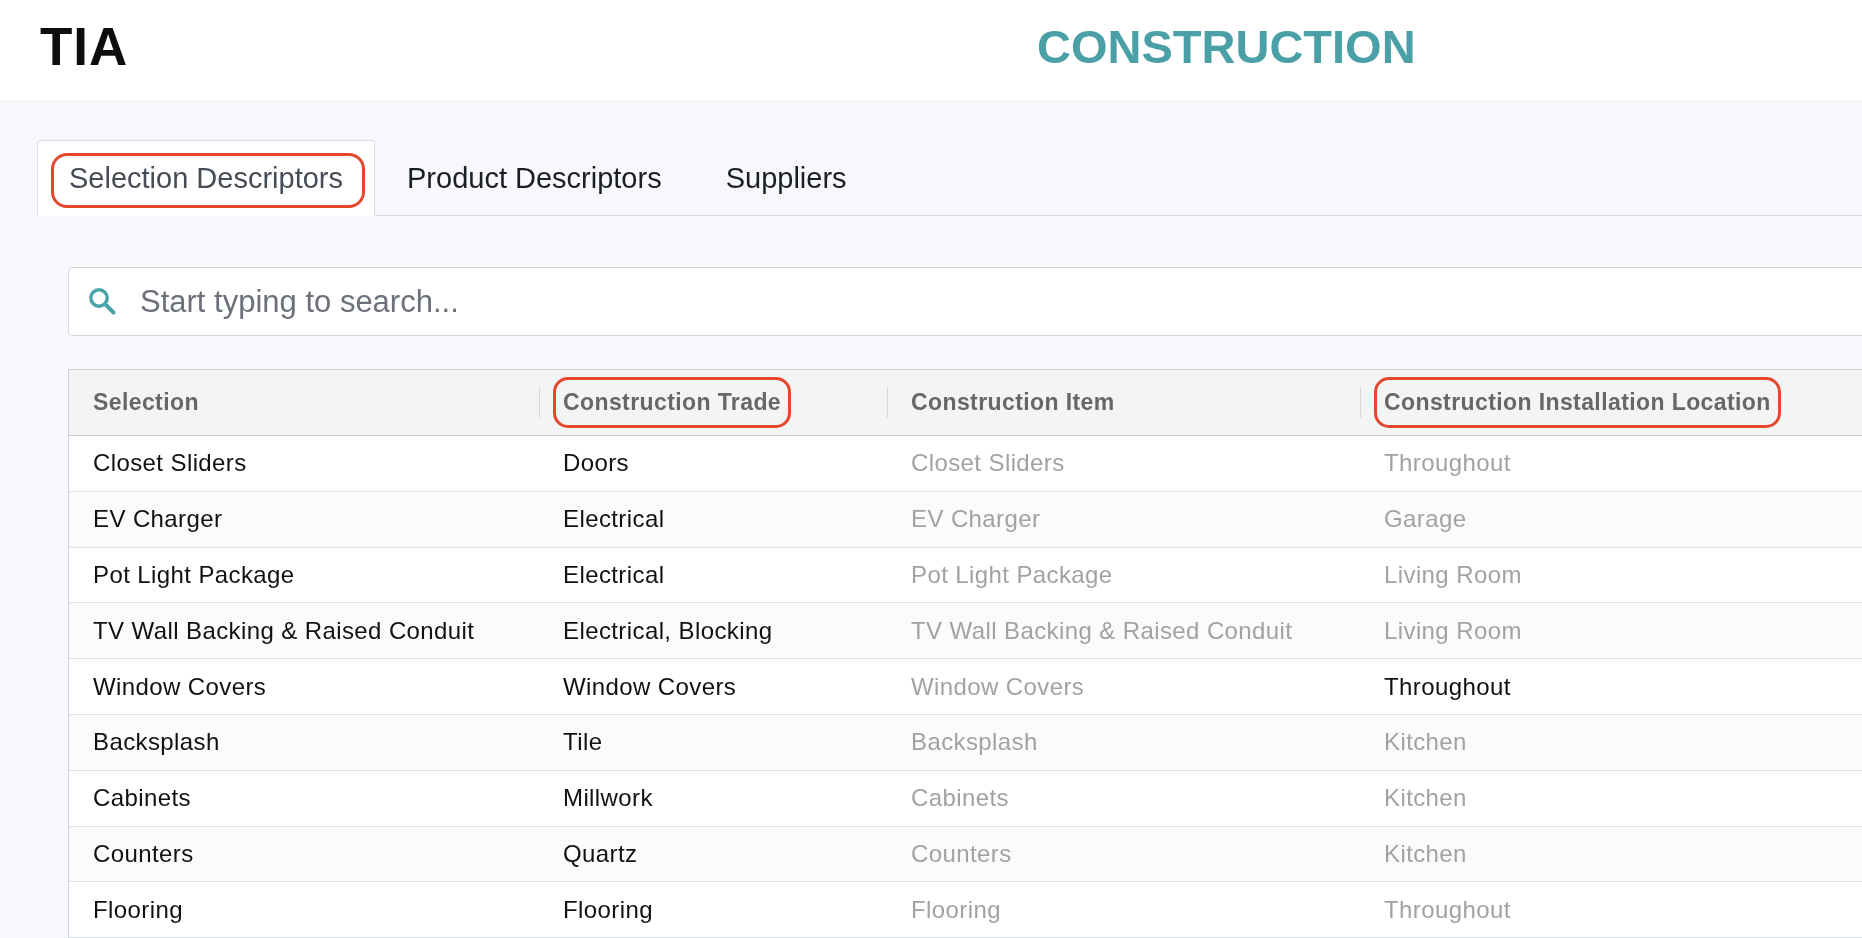 This screenshot has height=938, width=1862. What do you see at coordinates (1425, 519) in the screenshot?
I see `table-cell-text: Garage` at bounding box center [1425, 519].